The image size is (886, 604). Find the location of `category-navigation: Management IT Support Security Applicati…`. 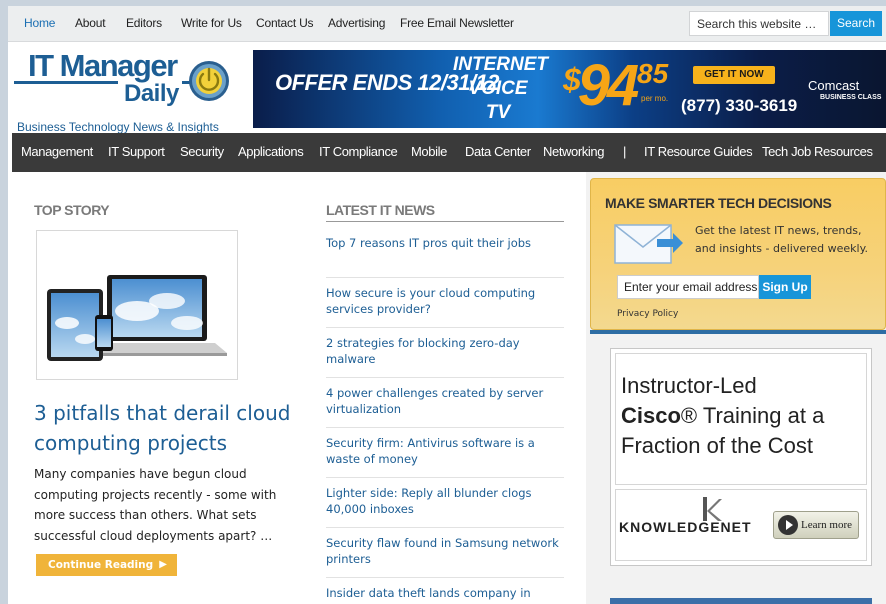

category-navigation: Management IT Support Security Applicati… is located at coordinates (449, 152).